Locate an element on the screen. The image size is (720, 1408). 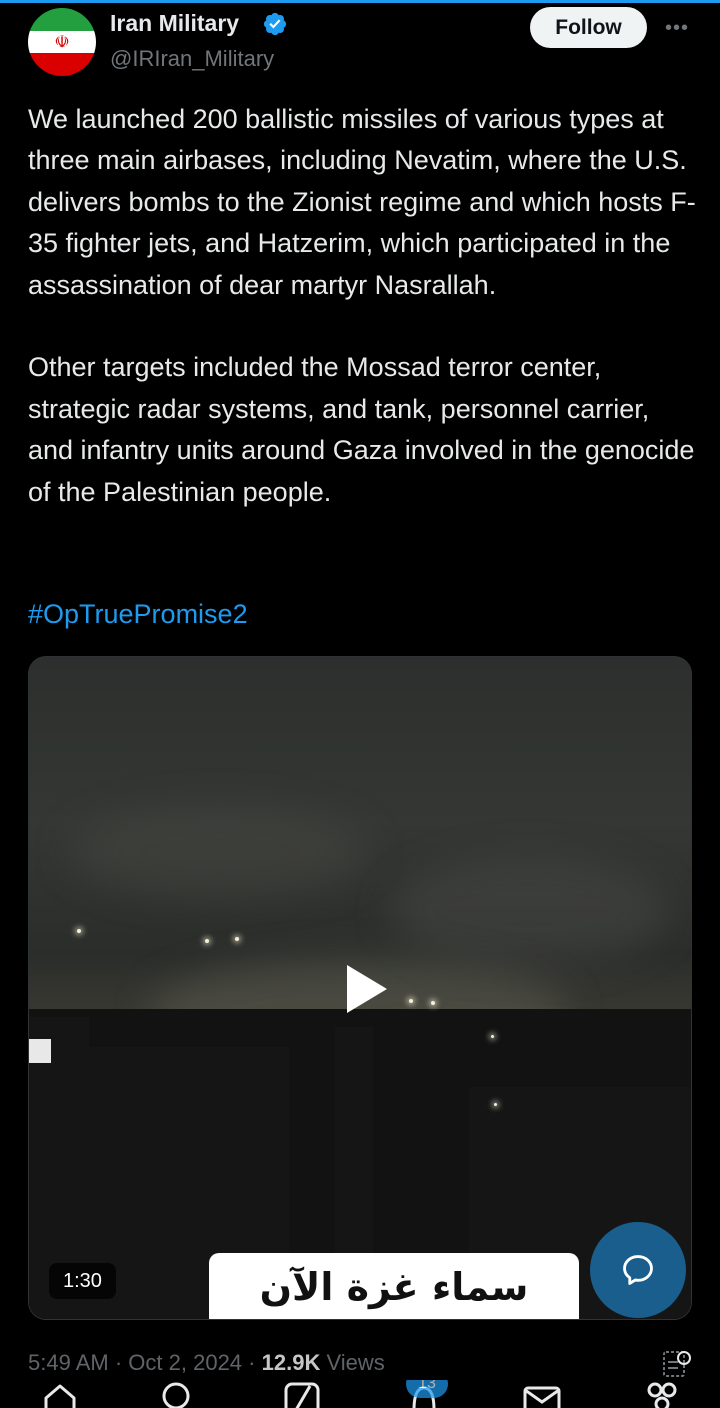
search-icon is located at coordinates (178, 1394).